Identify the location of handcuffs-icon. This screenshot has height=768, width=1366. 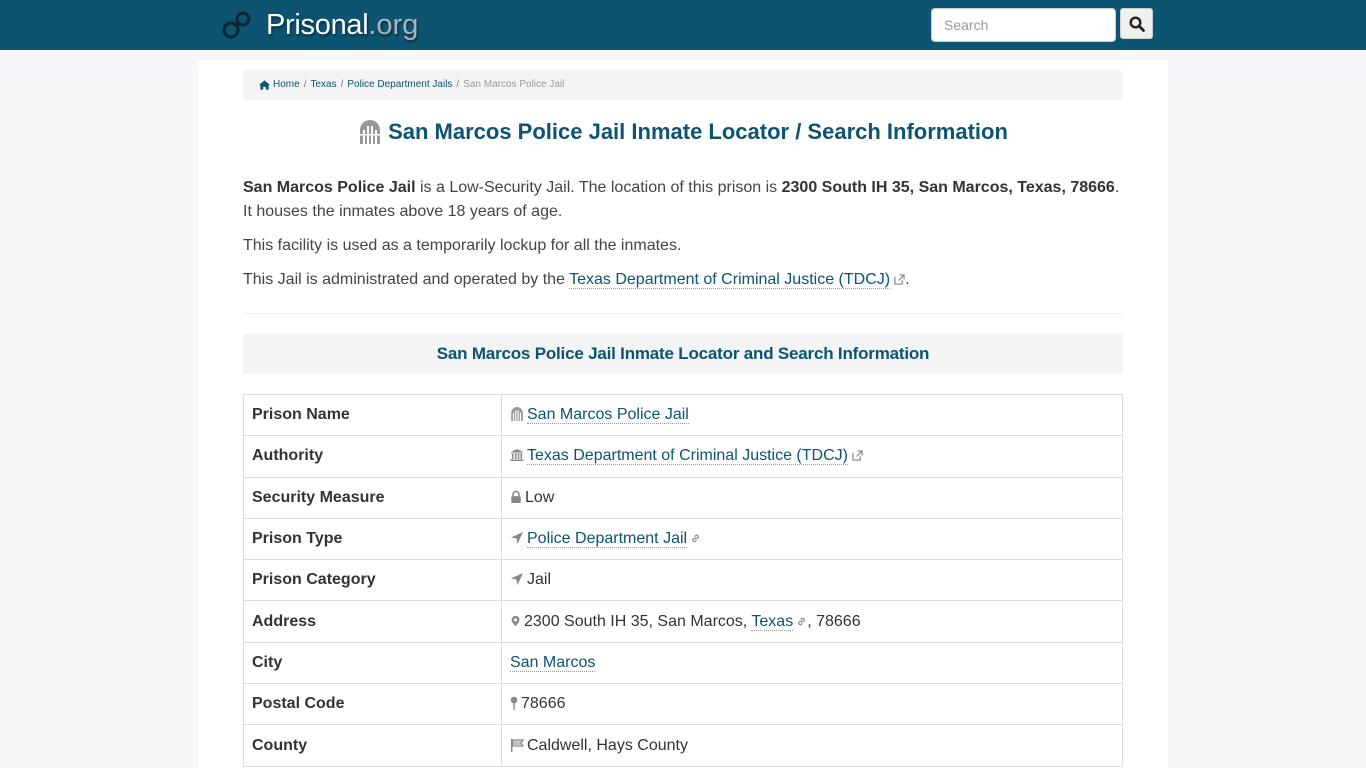
(236, 25).